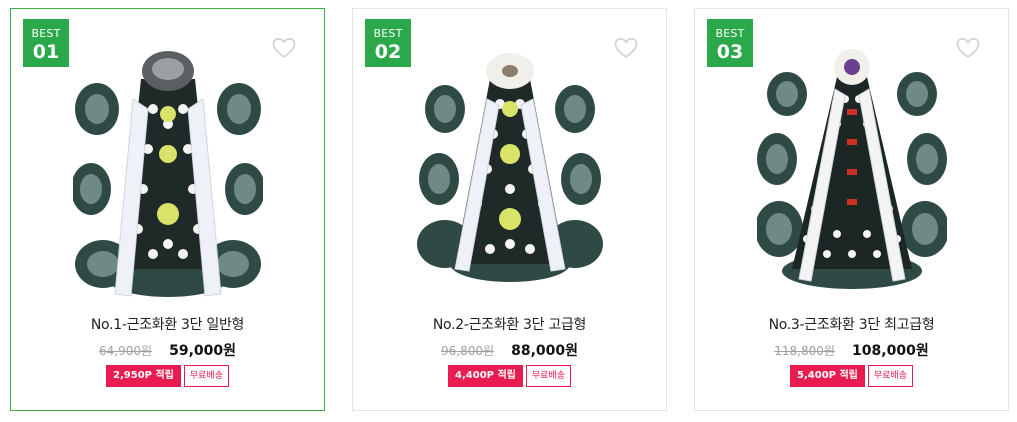 The height and width of the screenshot is (422, 1017). Describe the element at coordinates (167, 324) in the screenshot. I see `product-title: No.1-근조화환 3단 일반형` at that location.